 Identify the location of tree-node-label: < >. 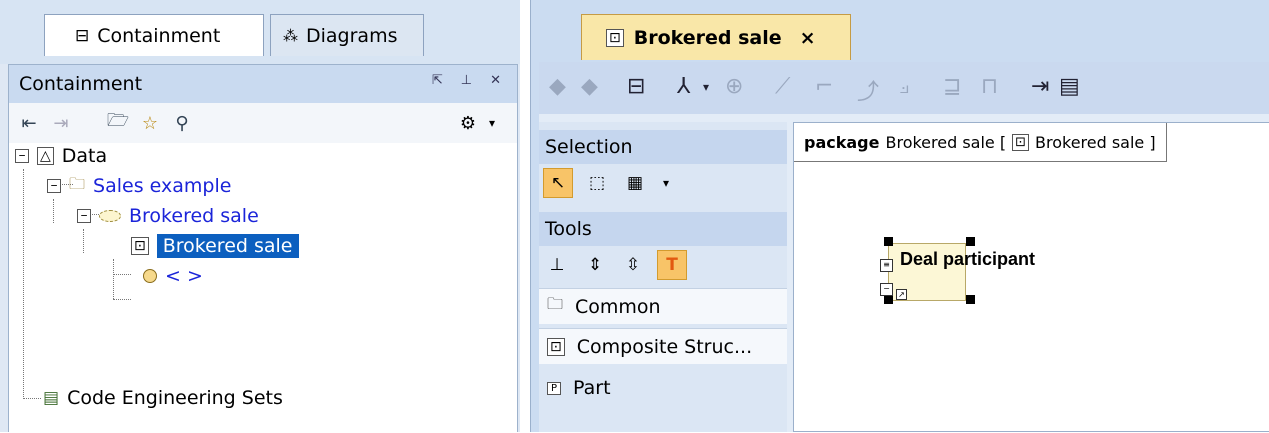
(184, 276).